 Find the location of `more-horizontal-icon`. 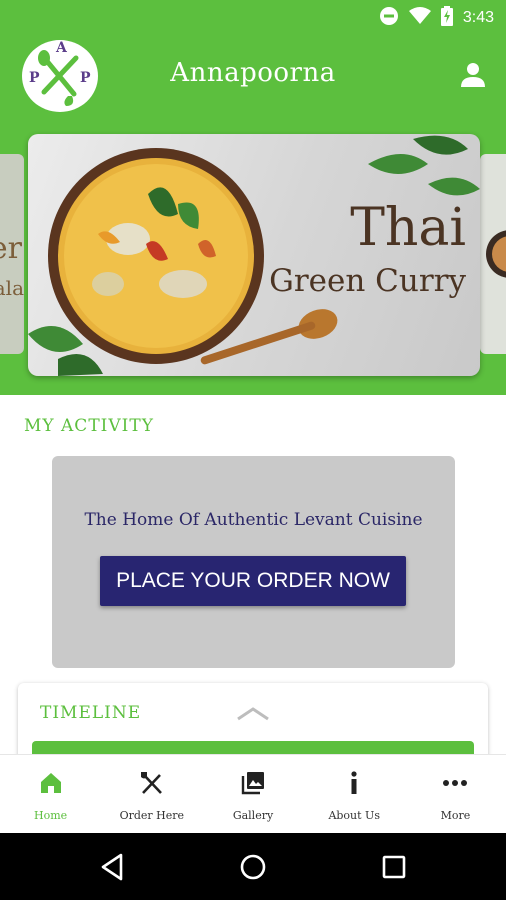

more-horizontal-icon is located at coordinates (455, 783).